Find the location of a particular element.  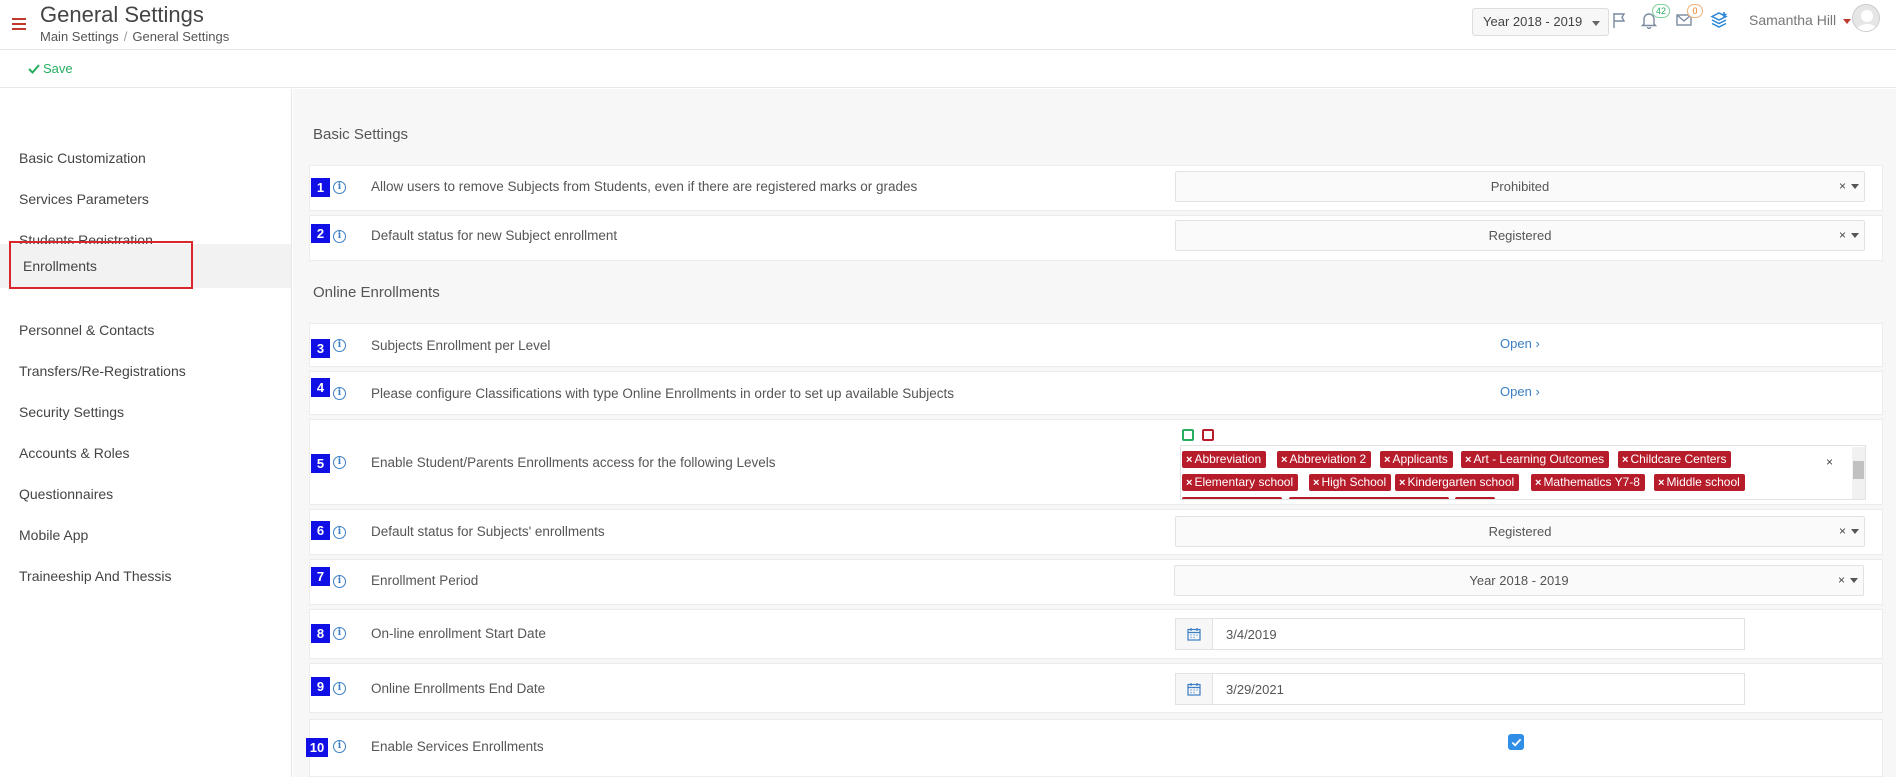

row-number-badge: 1 is located at coordinates (320, 187).